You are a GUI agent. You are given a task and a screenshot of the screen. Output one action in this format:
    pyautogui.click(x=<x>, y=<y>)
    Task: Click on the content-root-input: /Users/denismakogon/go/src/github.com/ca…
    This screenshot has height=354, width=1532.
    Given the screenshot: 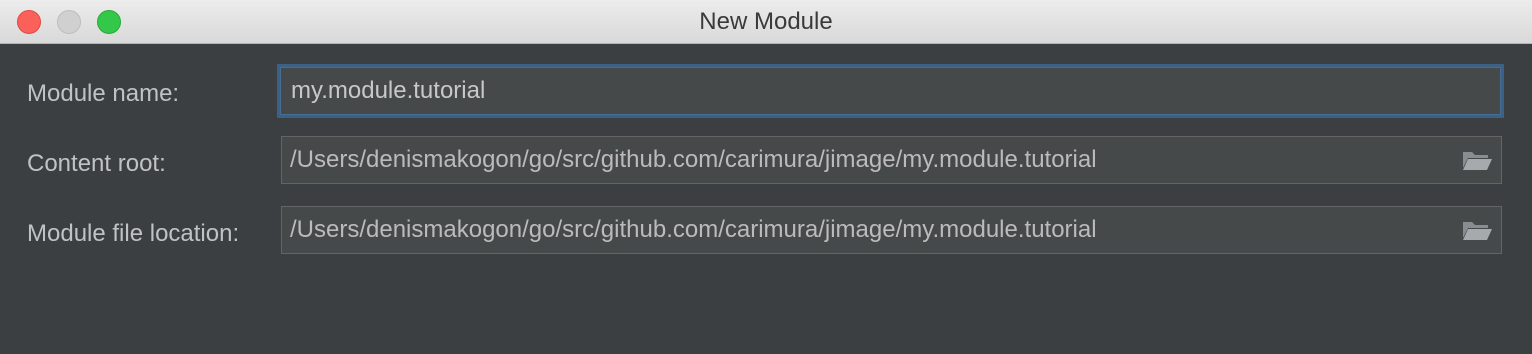 What is the action you would take?
    pyautogui.click(x=891, y=160)
    